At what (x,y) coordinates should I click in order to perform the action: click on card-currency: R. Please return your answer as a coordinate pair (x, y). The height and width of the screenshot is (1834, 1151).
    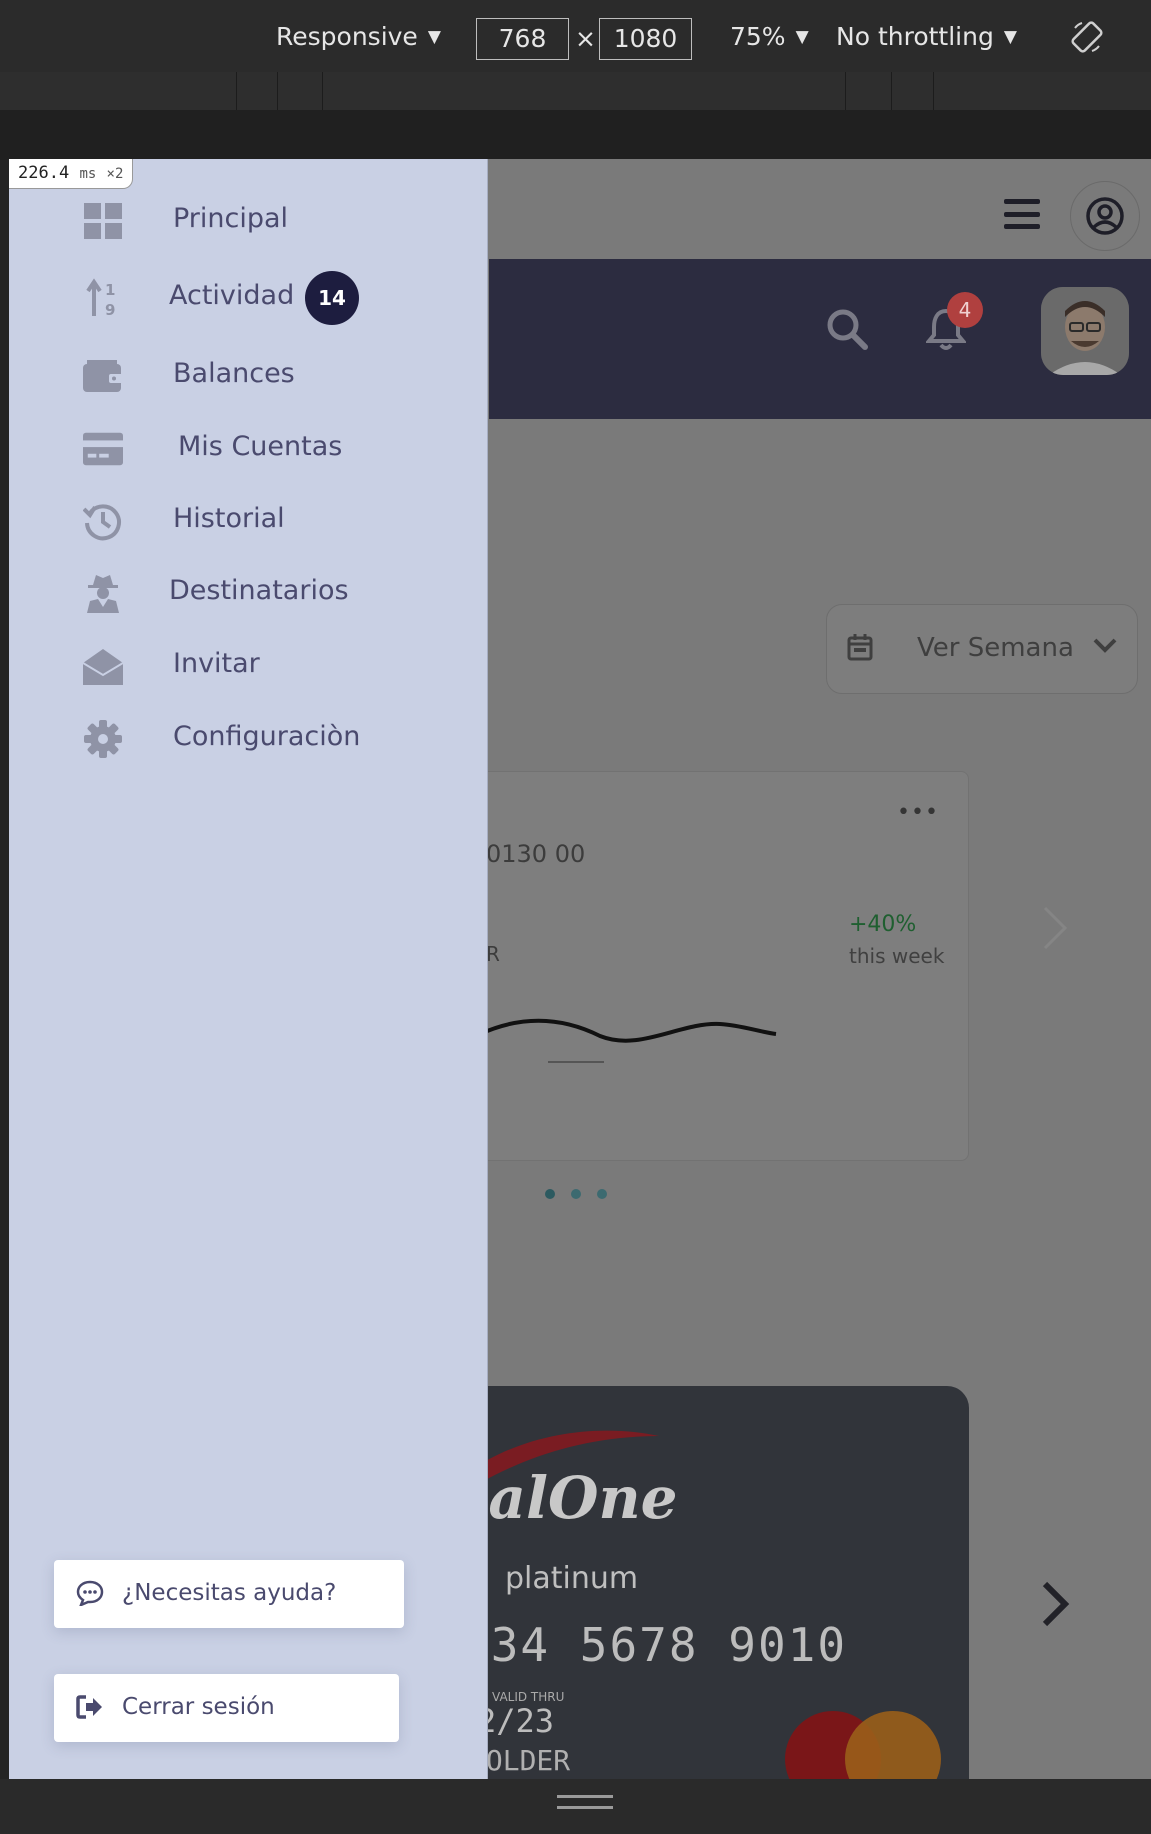
    Looking at the image, I should click on (493, 954).